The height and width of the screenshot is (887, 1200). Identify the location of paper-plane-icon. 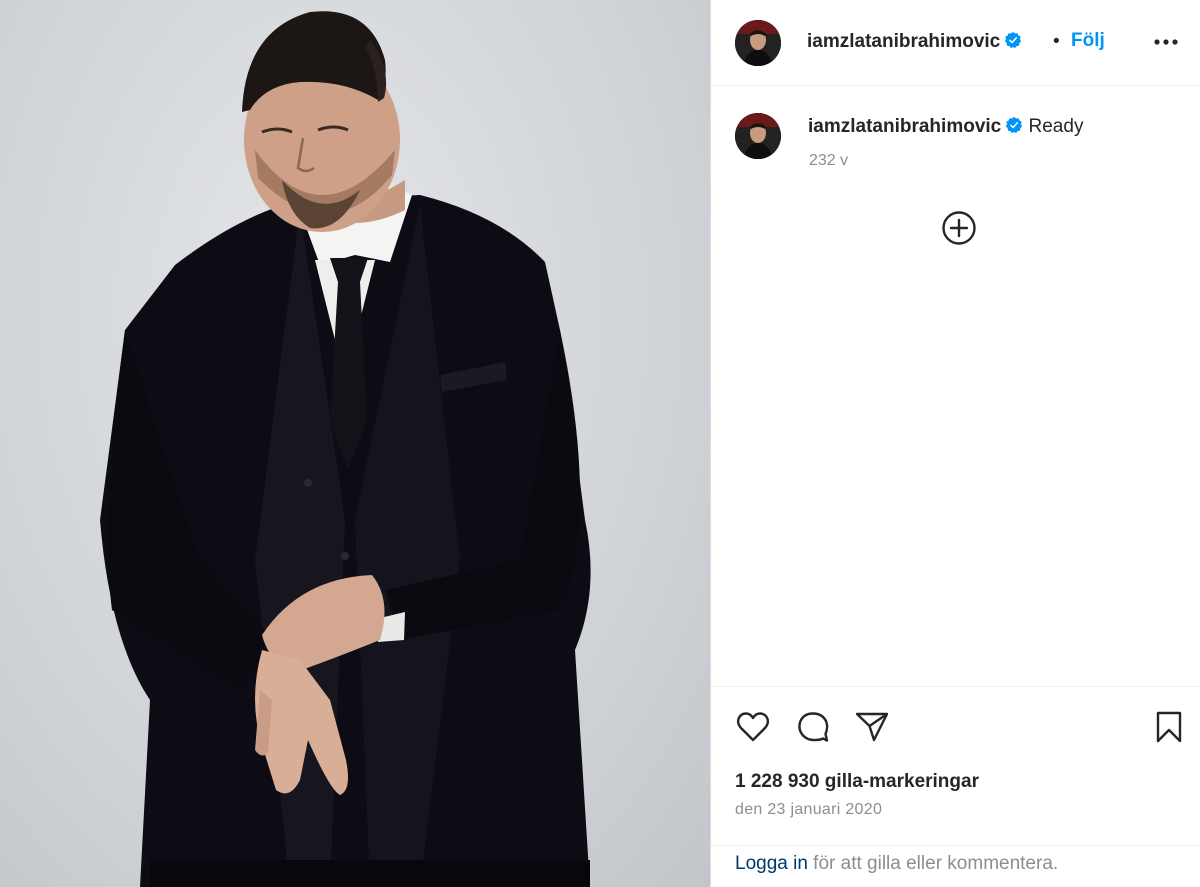
(872, 727).